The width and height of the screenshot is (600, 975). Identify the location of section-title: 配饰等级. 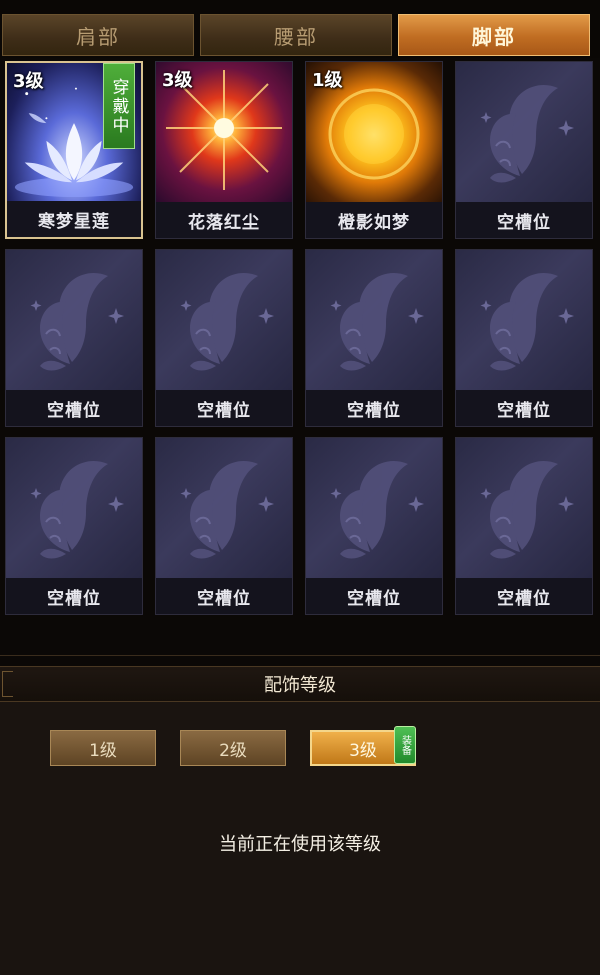
(300, 685).